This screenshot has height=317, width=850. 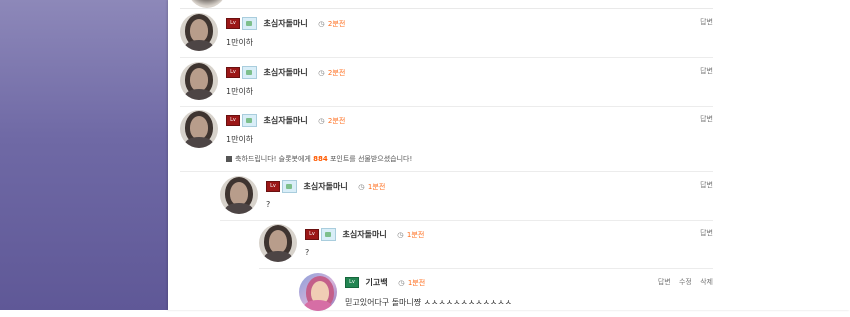 What do you see at coordinates (685, 282) in the screenshot?
I see `edit-button: 수정` at bounding box center [685, 282].